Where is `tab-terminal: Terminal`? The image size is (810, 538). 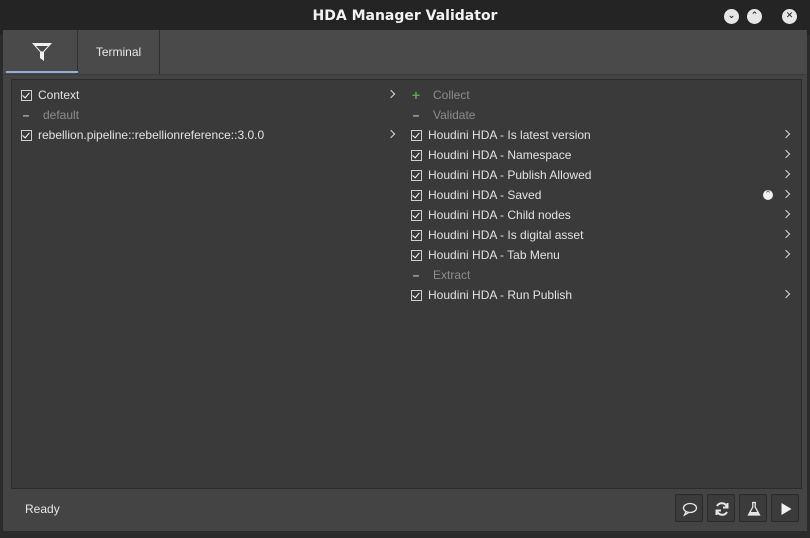
tab-terminal: Terminal is located at coordinates (119, 52).